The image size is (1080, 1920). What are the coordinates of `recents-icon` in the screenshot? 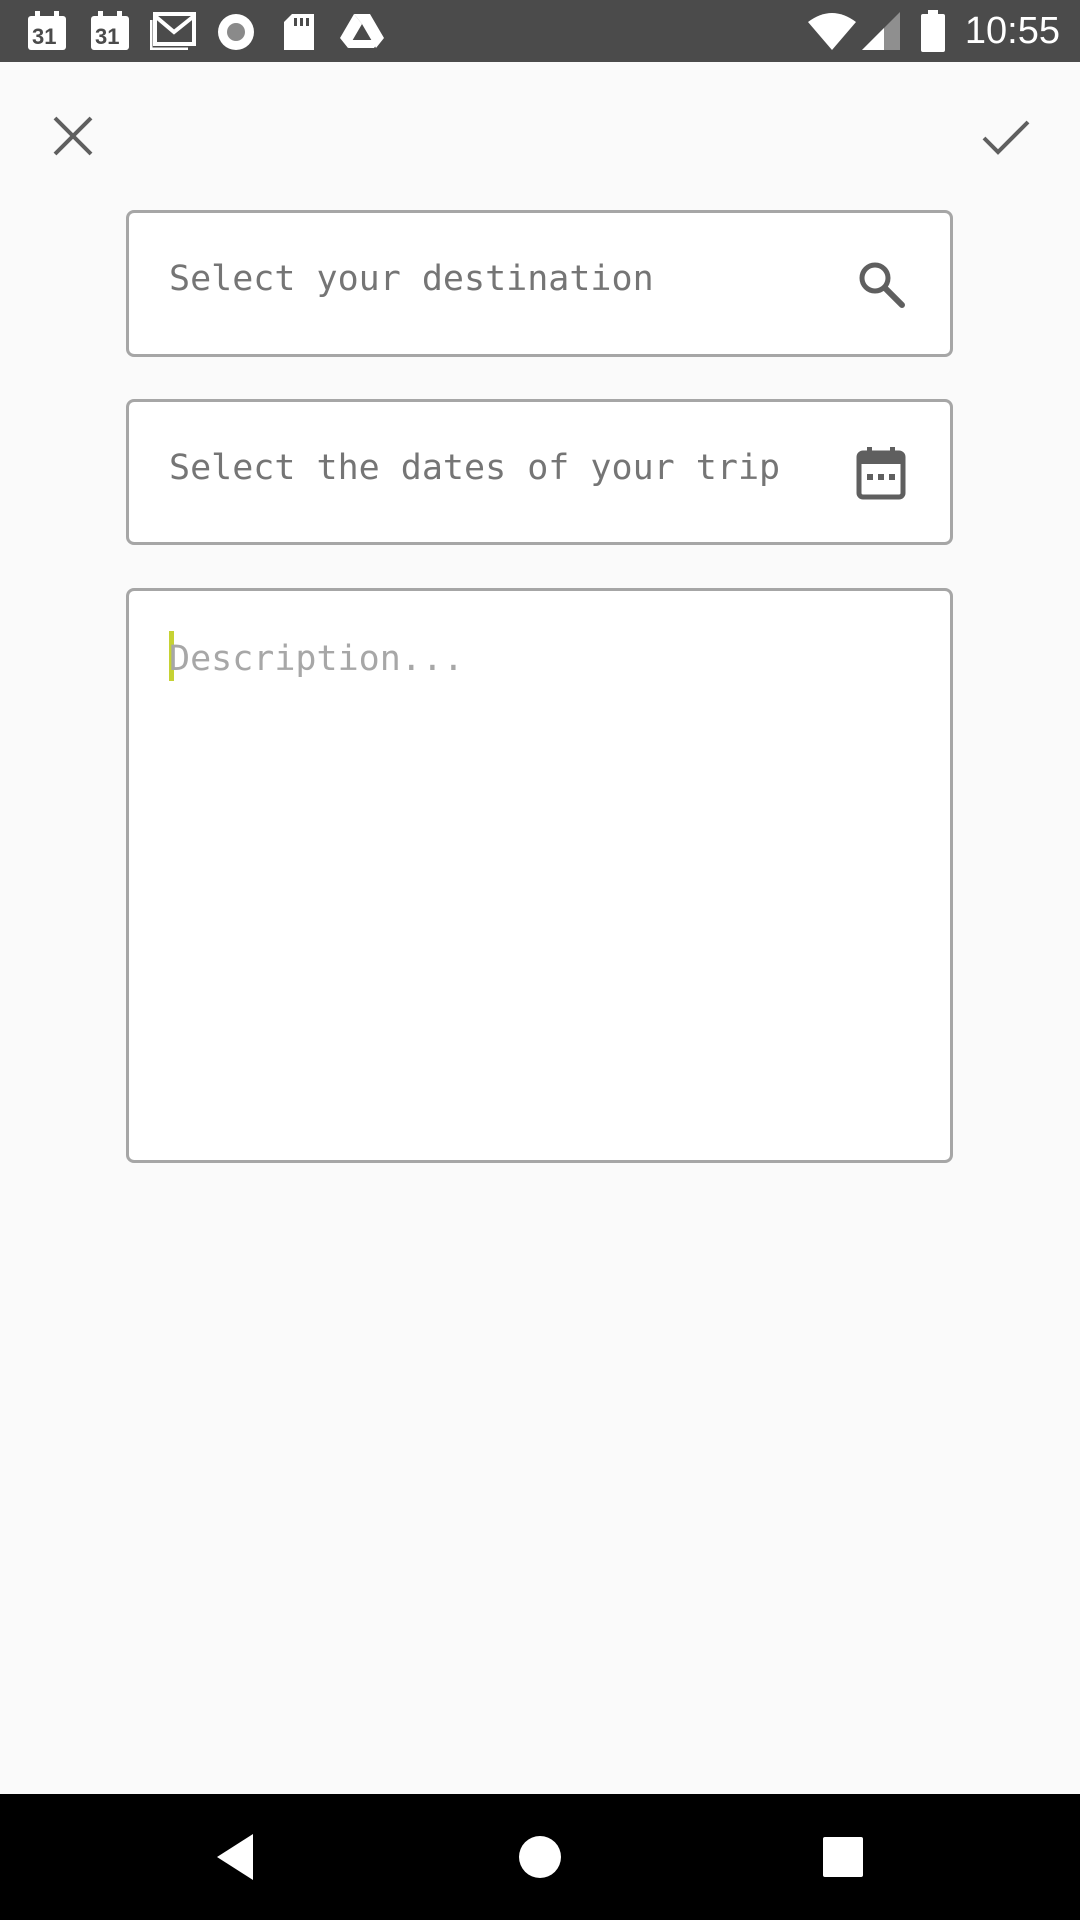 It's located at (843, 1857).